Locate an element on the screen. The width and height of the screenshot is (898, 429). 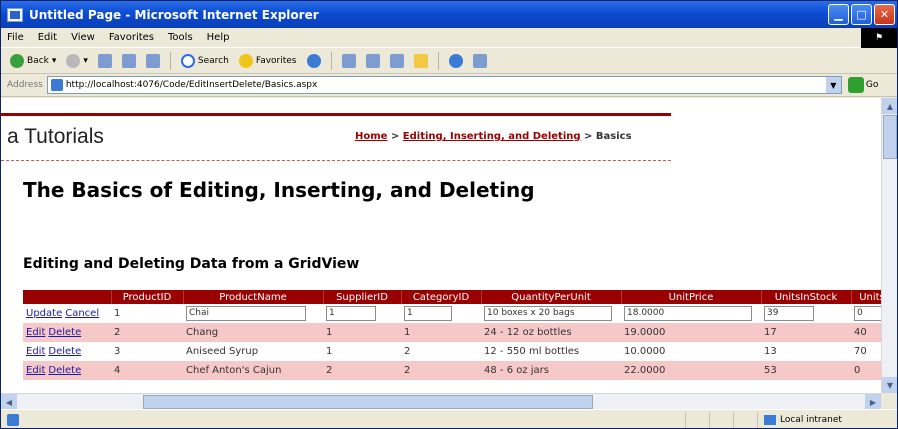
scroll-right-icon: ▶ is located at coordinates (873, 402).